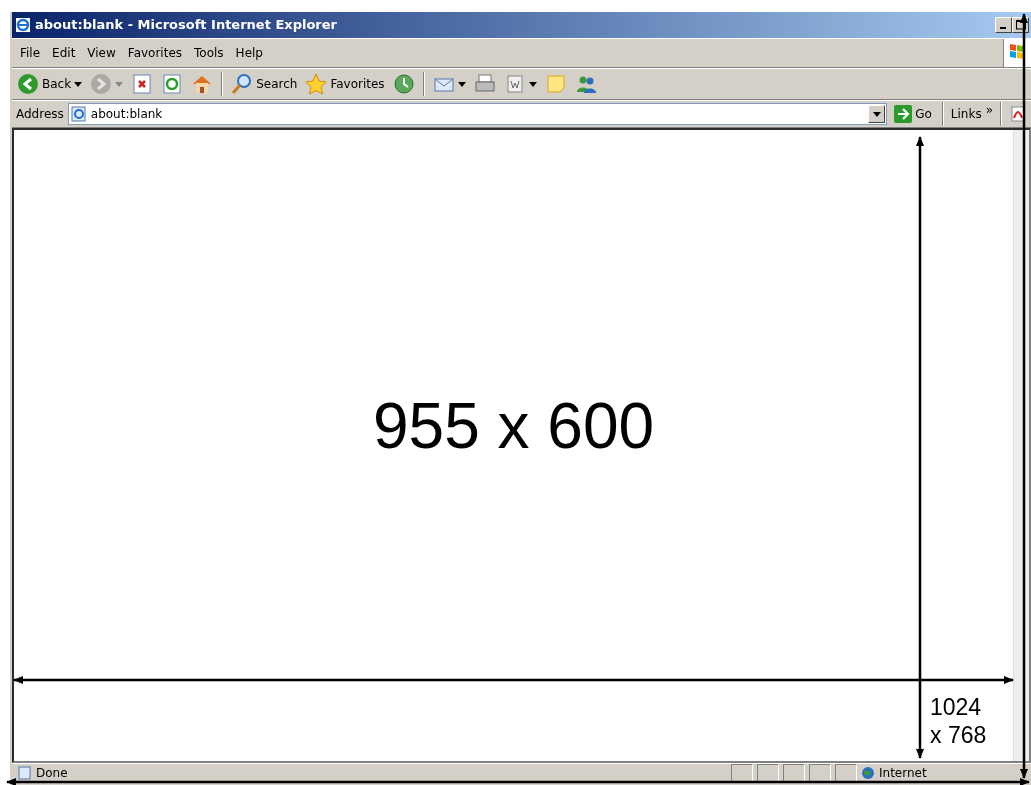 This screenshot has height=785, width=1031. I want to click on menu-item: File, so click(30, 53).